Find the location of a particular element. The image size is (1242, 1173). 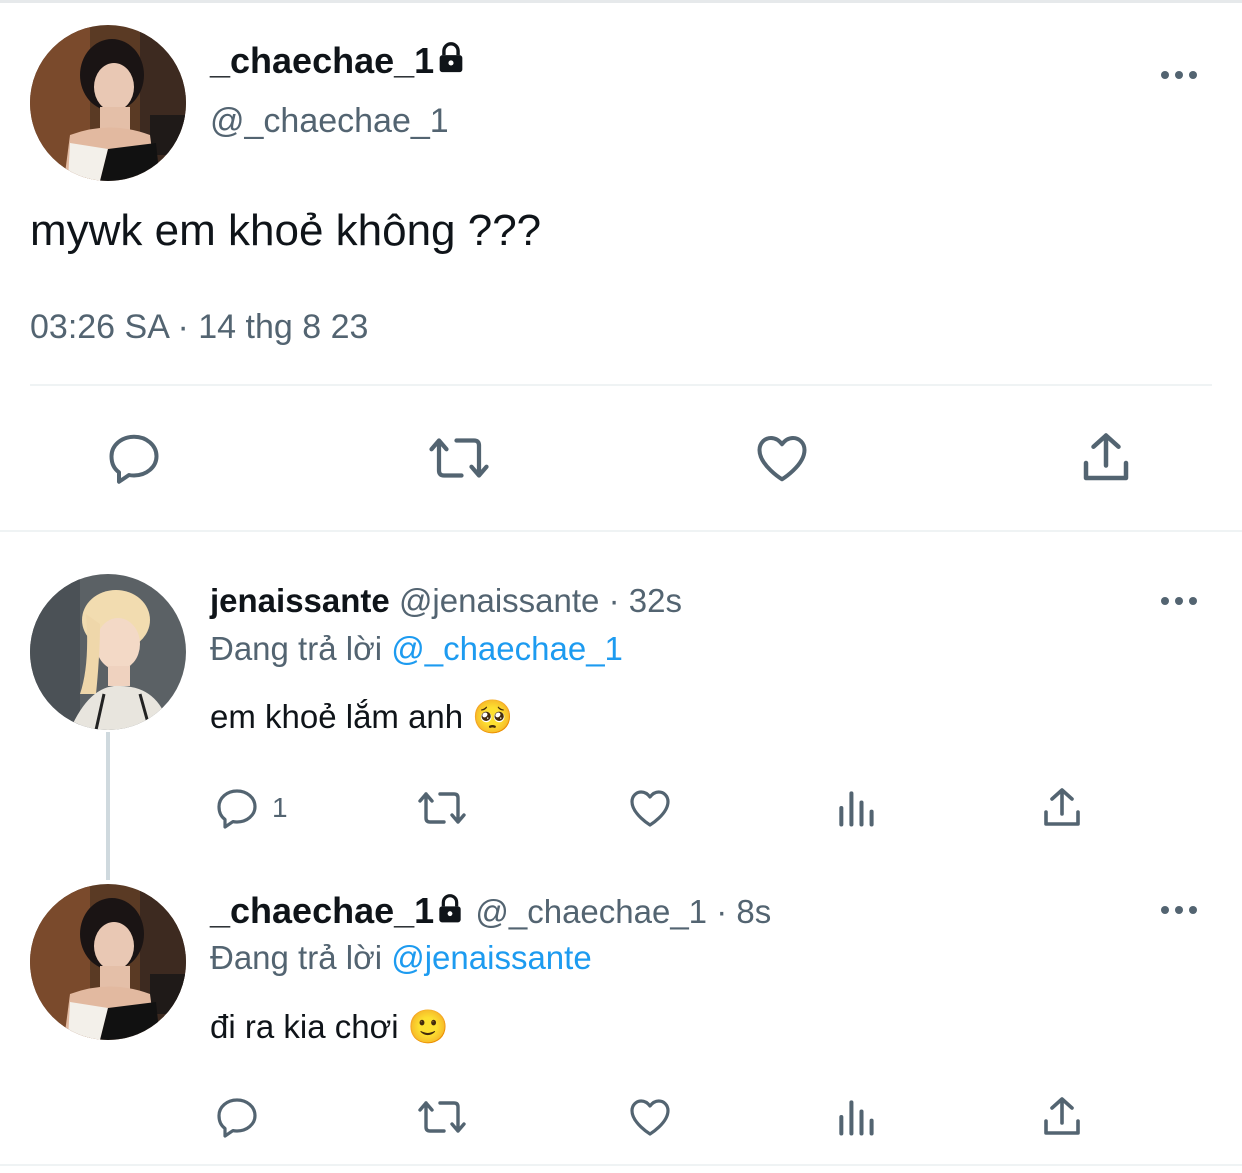

reply-text: đi ra kia chơi 🙂 is located at coordinates (329, 1027).